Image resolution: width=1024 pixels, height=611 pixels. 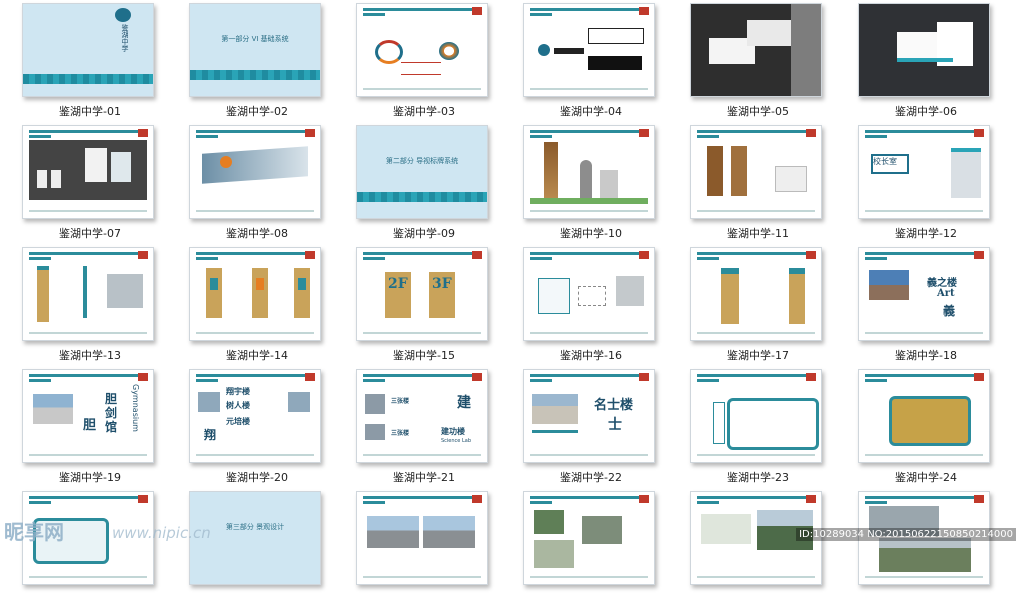 What do you see at coordinates (393, 532) in the screenshot?
I see `gate-photo` at bounding box center [393, 532].